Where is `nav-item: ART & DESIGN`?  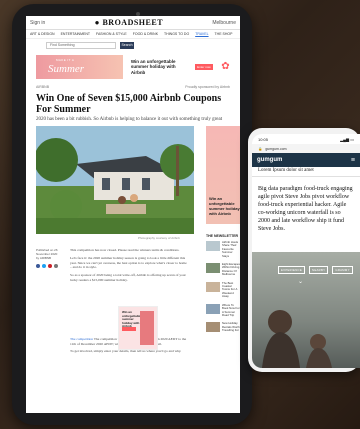
nav-item: ART & DESIGN is located at coordinates (42, 34).